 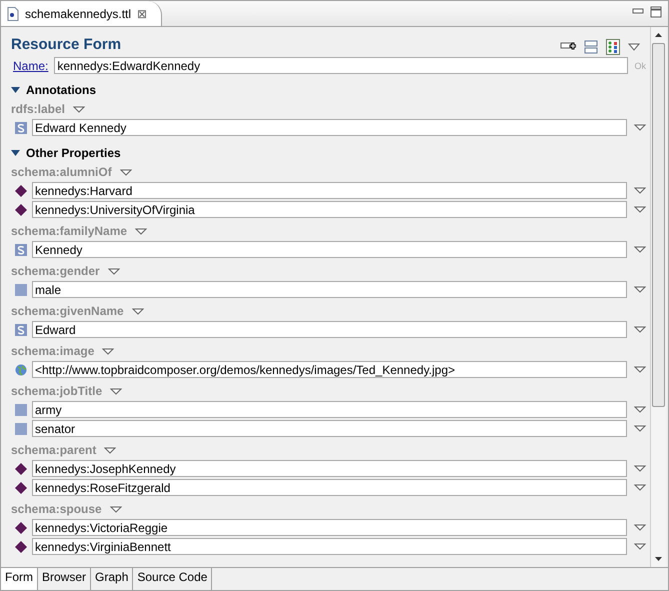 I want to click on value-field: kennedys:VictoriaReggie, so click(x=329, y=527).